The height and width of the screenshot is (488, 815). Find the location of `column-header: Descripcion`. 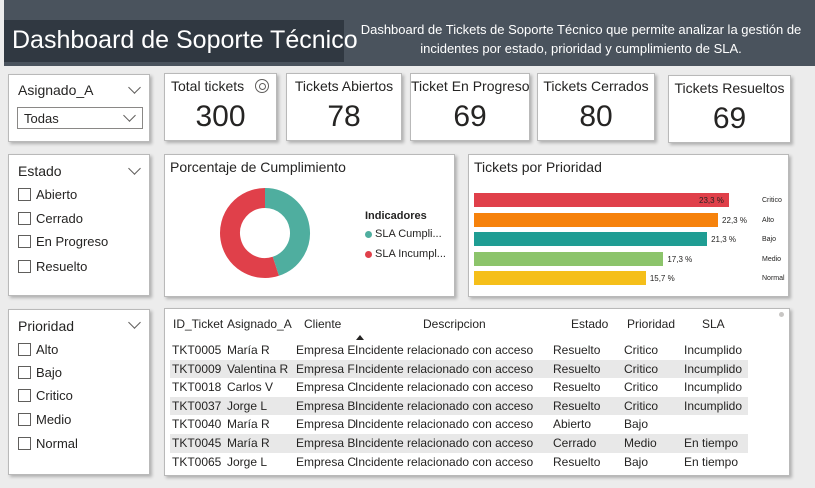

column-header: Descripcion is located at coordinates (454, 324).